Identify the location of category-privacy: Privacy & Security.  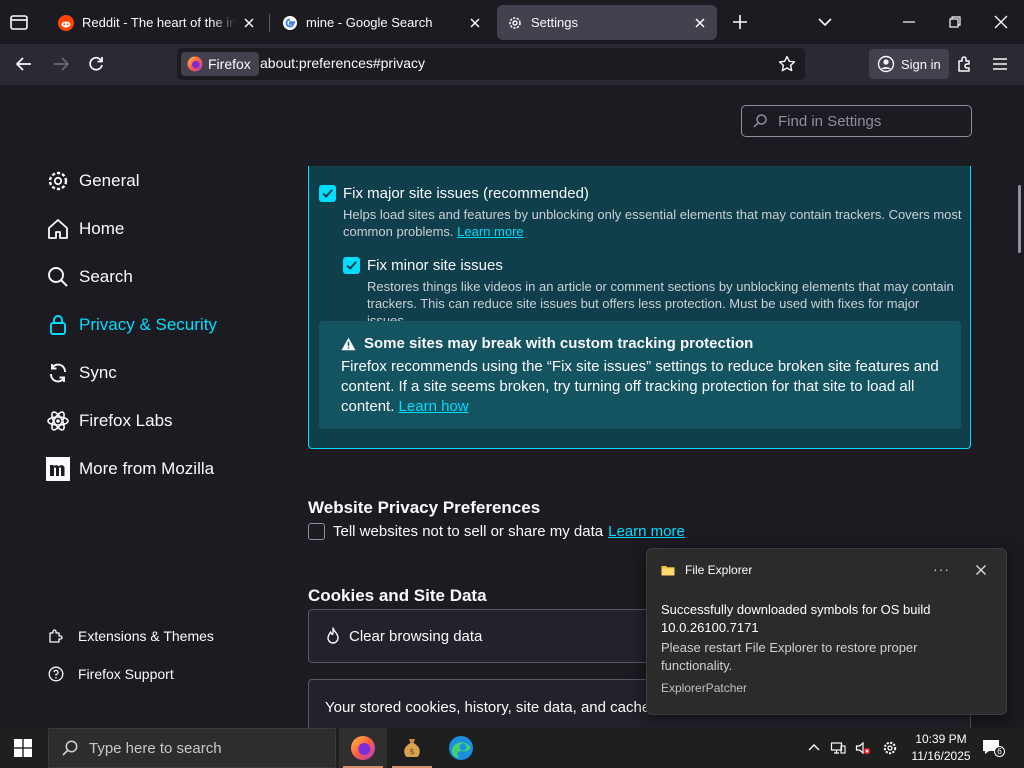
(131, 325).